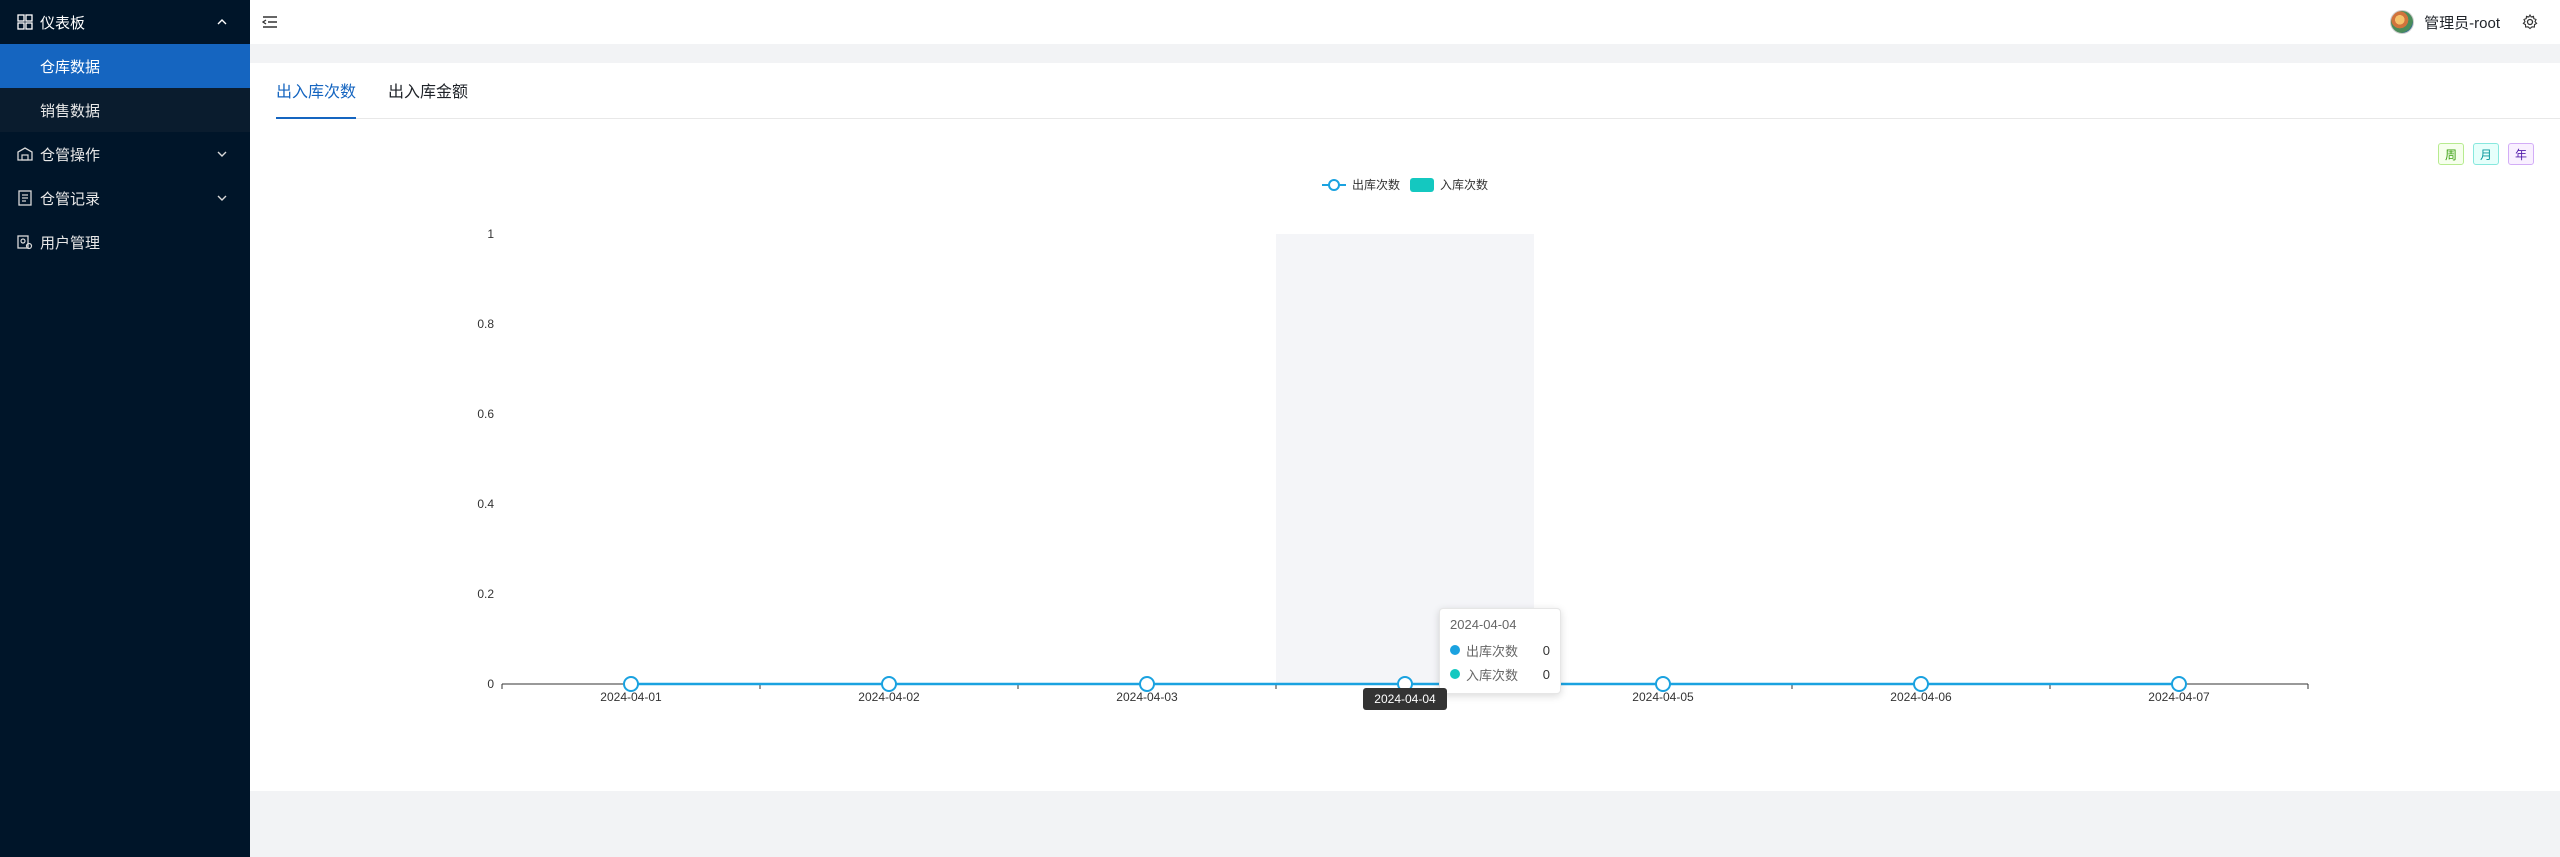 This screenshot has width=2560, height=857. What do you see at coordinates (125, 66) in the screenshot?
I see `sidebar-item-warehouse-data: 仓库数据` at bounding box center [125, 66].